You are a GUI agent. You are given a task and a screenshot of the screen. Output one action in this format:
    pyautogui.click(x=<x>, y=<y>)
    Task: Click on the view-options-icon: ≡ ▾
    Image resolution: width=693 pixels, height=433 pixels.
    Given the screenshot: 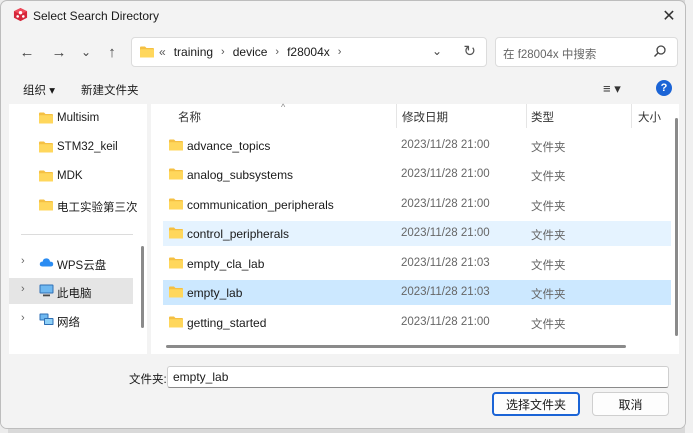 What is the action you would take?
    pyautogui.click(x=612, y=89)
    